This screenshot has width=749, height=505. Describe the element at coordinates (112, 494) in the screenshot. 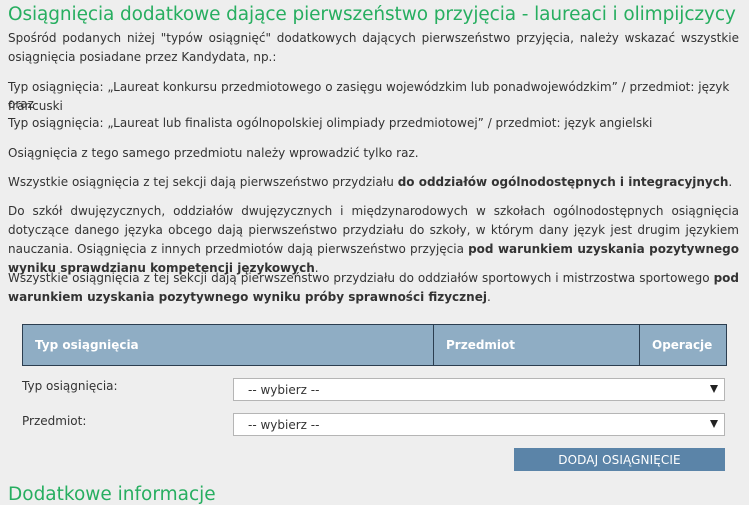

I see `next-section-title: Dodatkowe informacje` at that location.